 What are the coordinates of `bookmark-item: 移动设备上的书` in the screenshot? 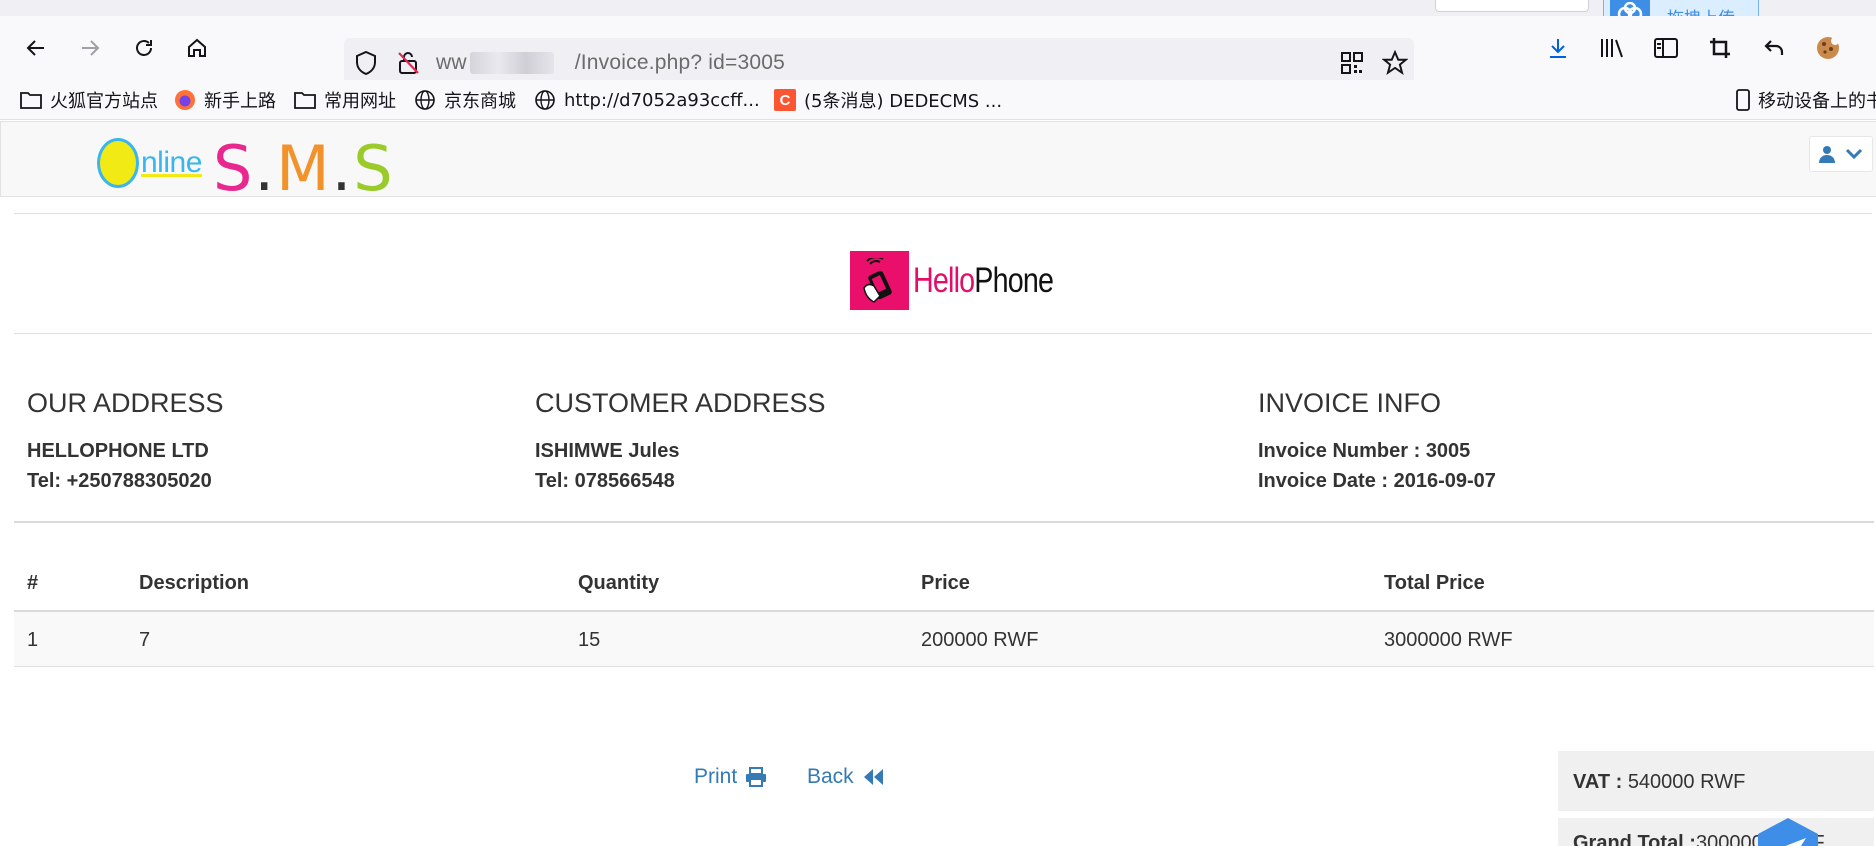 It's located at (1806, 100).